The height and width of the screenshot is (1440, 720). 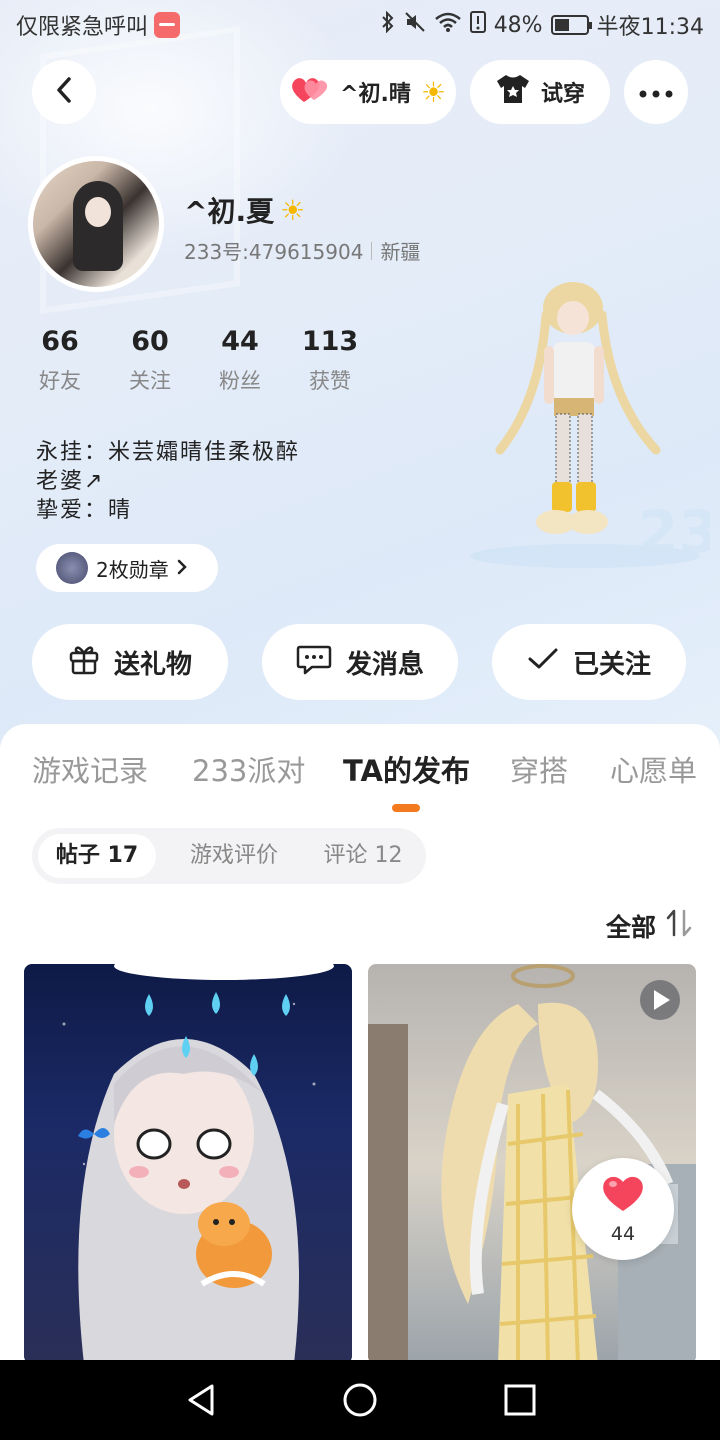 I want to click on segment-comments: 评论 12, so click(x=363, y=856).